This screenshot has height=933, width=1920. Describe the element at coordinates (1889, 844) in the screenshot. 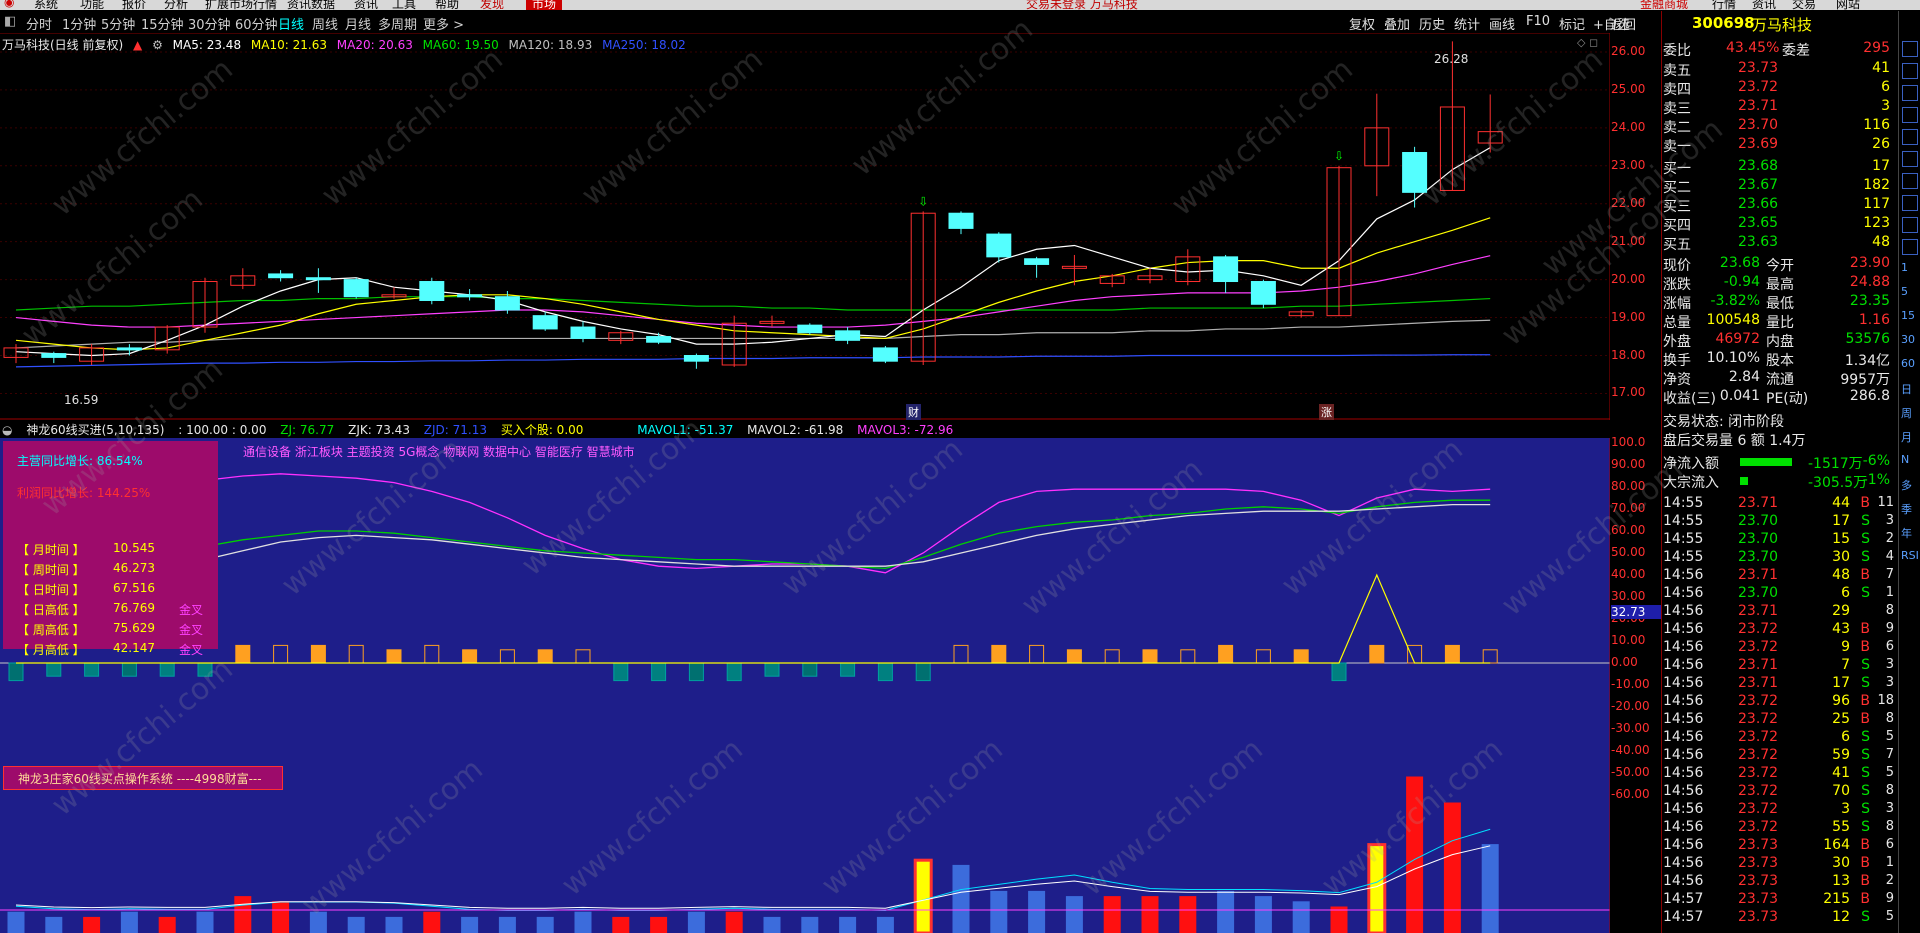

I see `tick-count: 6` at that location.